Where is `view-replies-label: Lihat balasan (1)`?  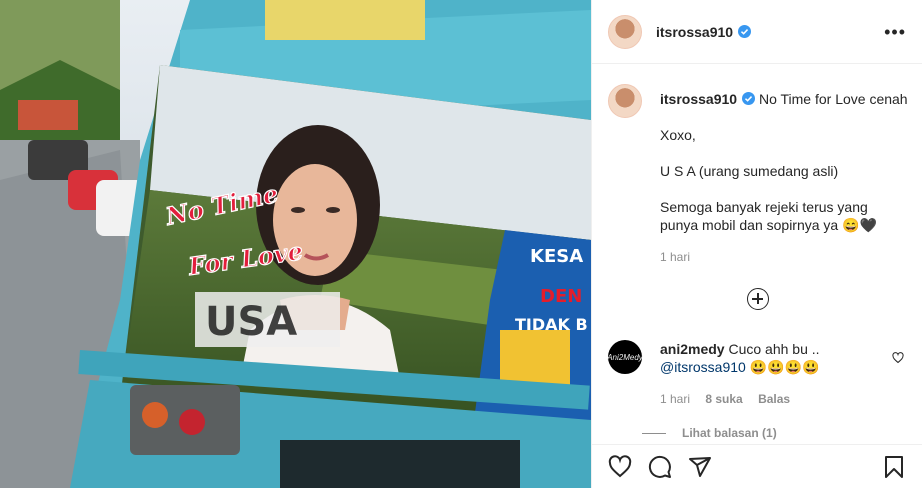 view-replies-label: Lihat balasan (1) is located at coordinates (729, 433).